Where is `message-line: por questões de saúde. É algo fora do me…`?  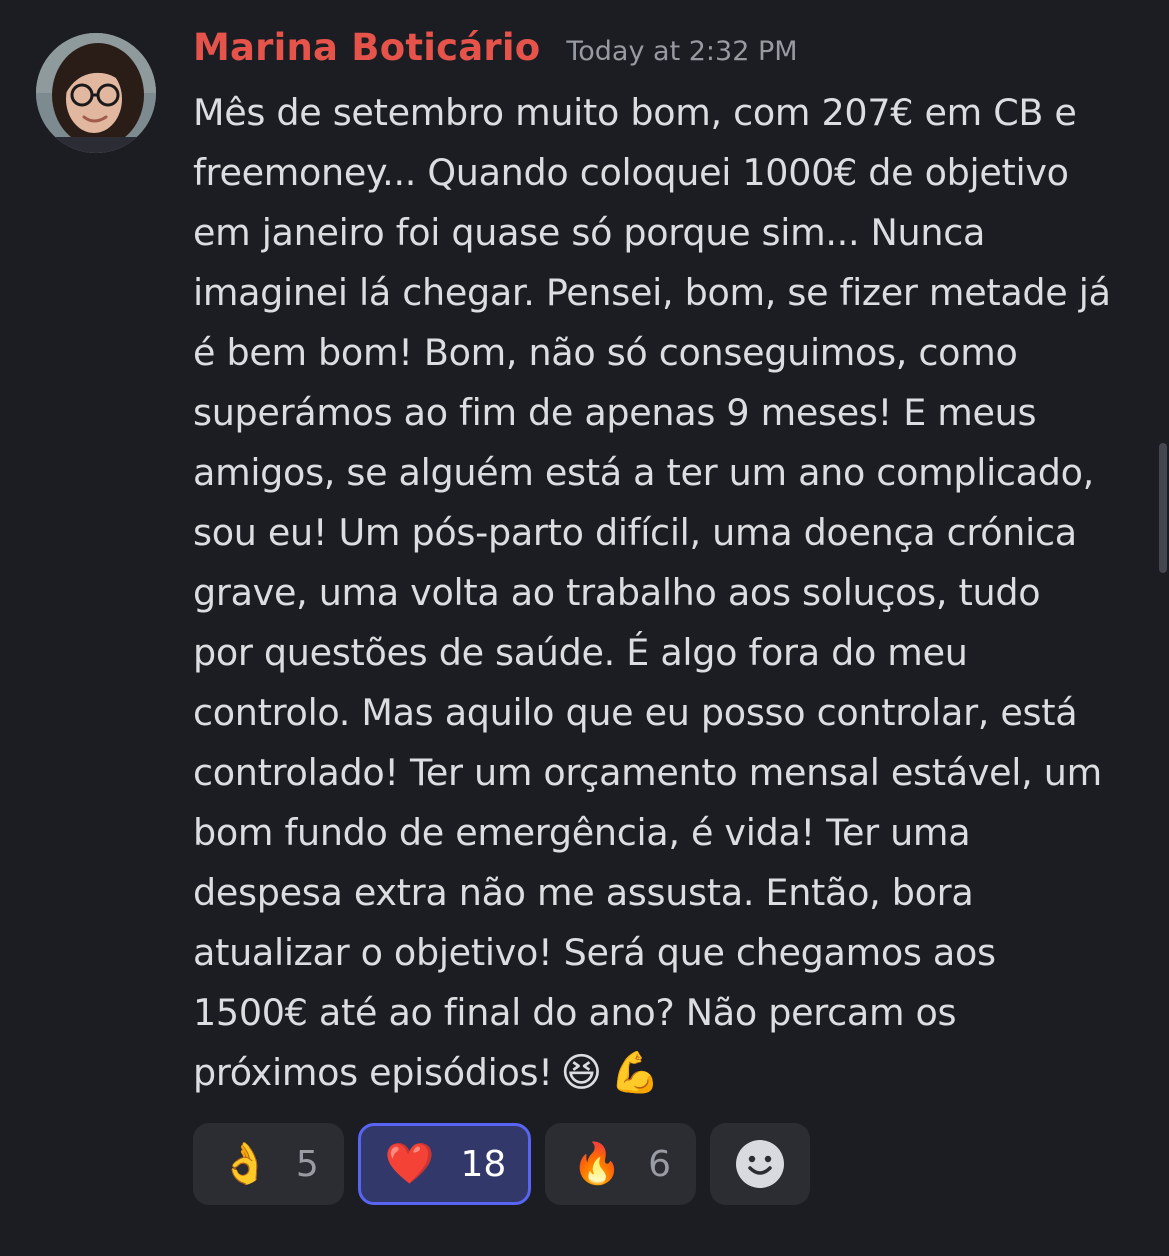
message-line: por questões de saúde. É algo fora do me… is located at coordinates (580, 652).